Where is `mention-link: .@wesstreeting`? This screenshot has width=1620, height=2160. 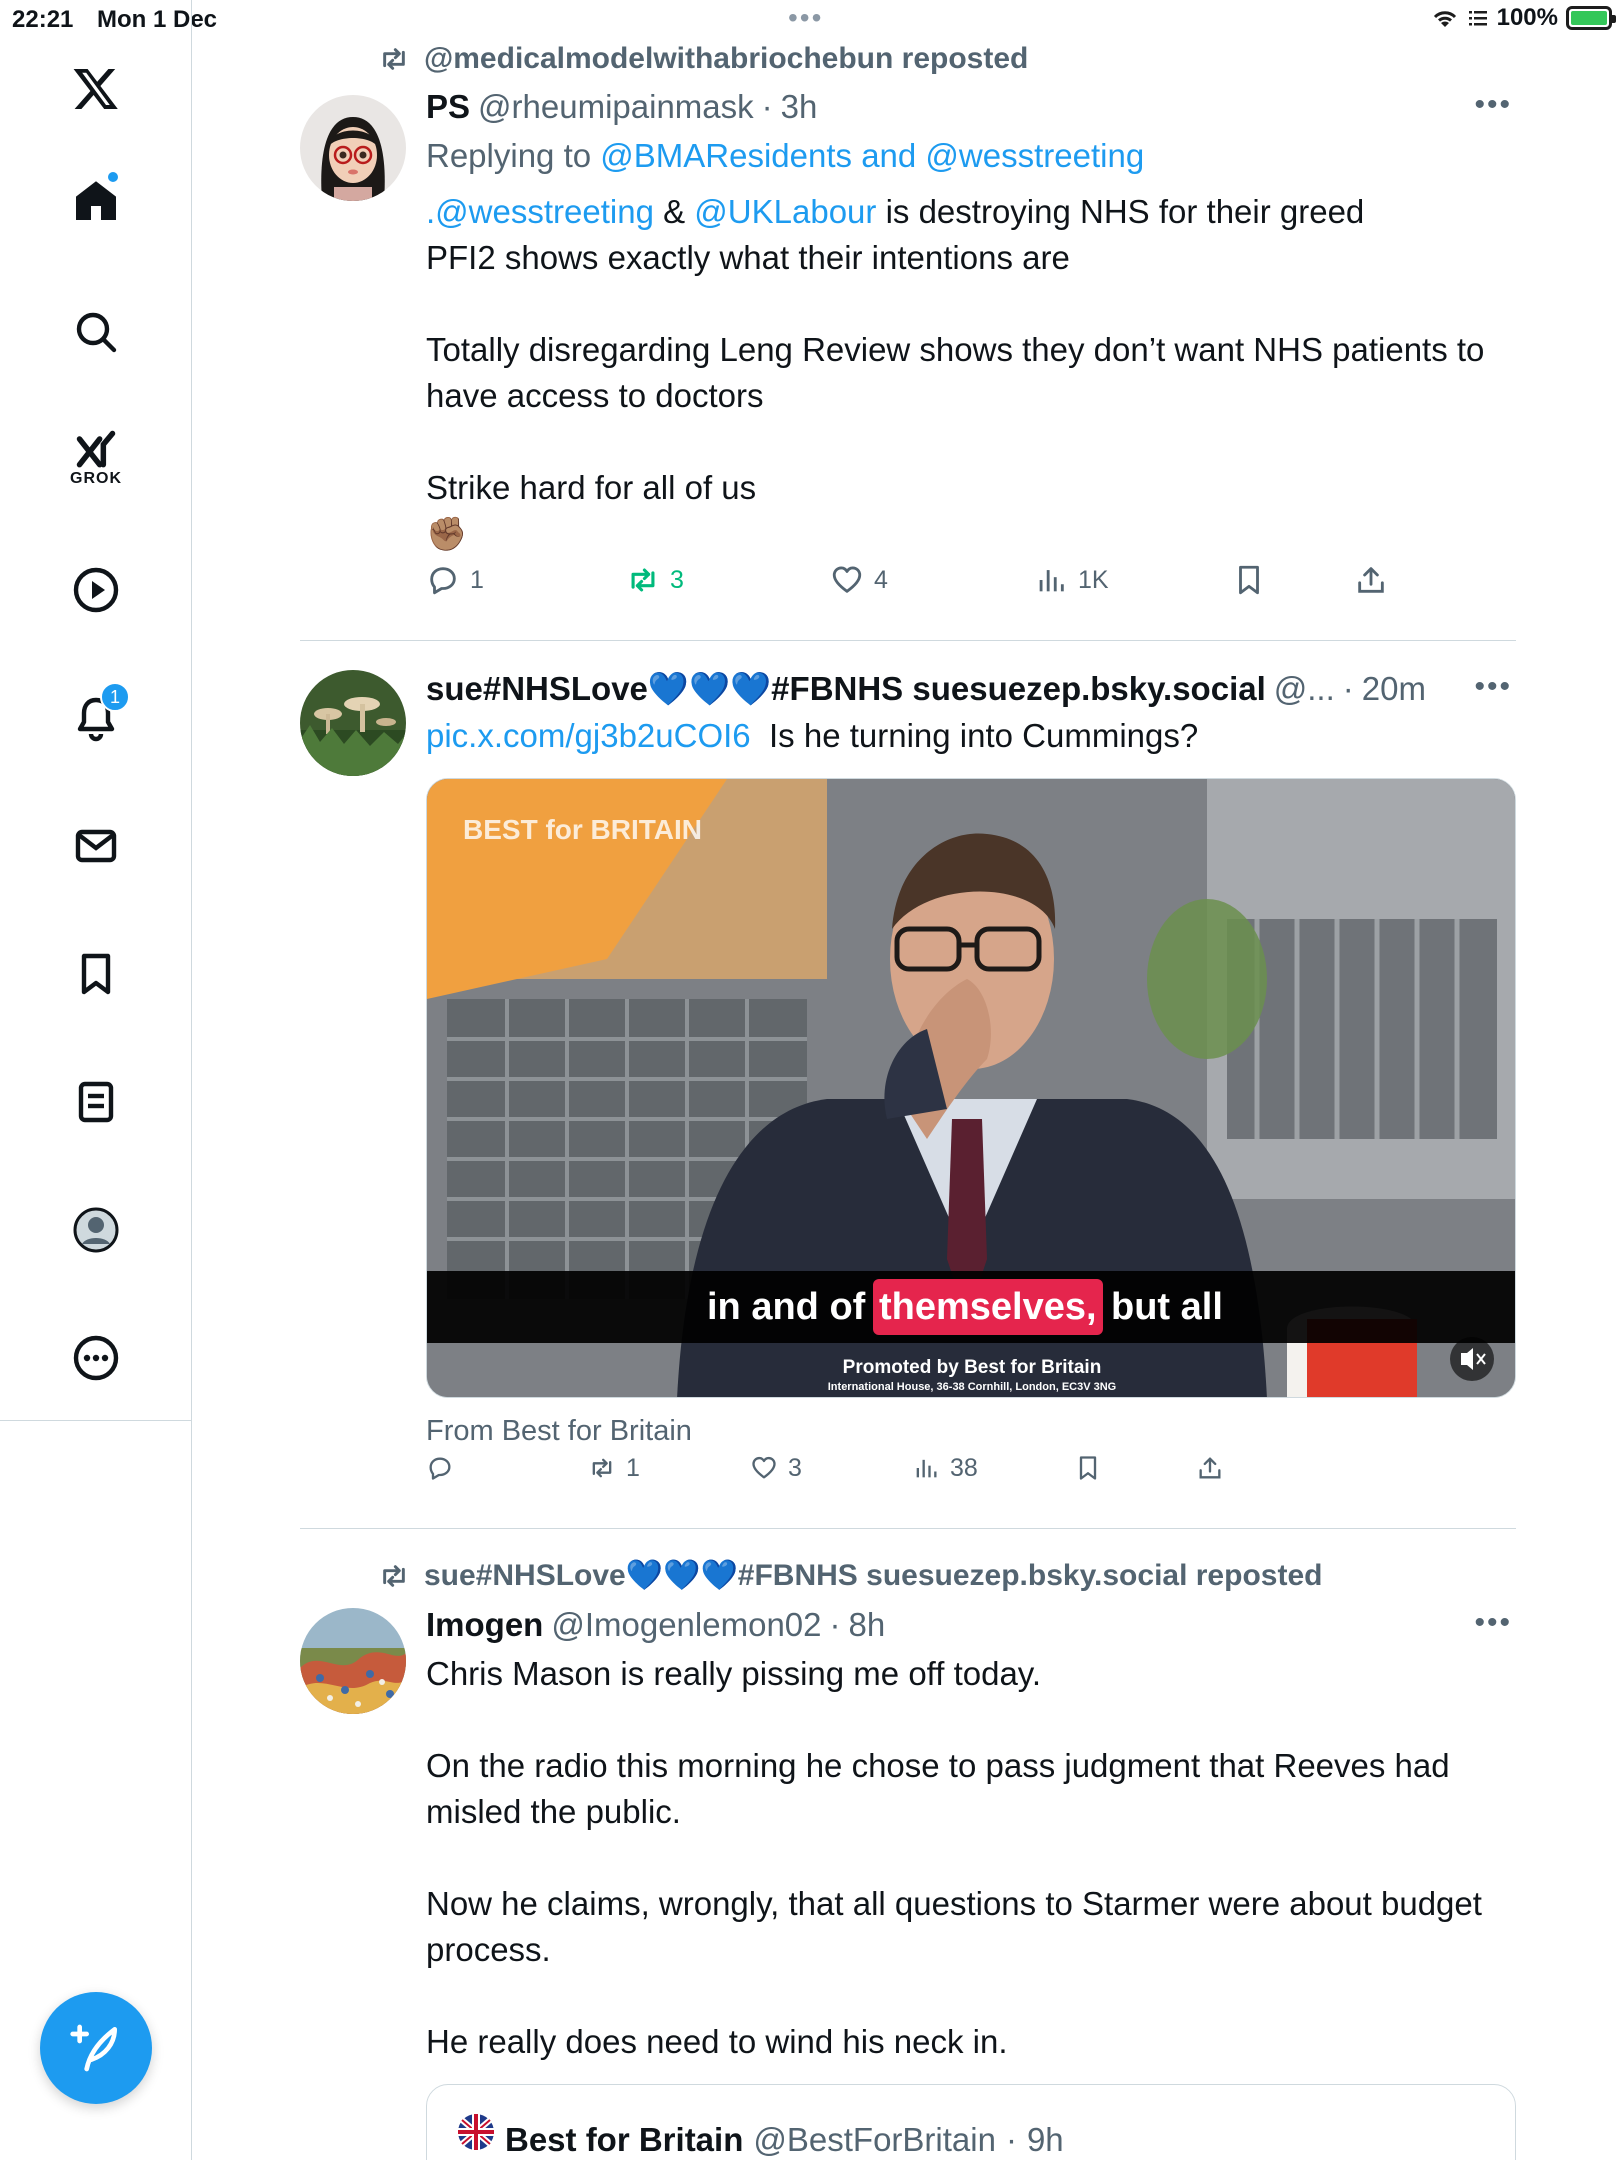
mention-link: .@wesstreeting is located at coordinates (540, 211).